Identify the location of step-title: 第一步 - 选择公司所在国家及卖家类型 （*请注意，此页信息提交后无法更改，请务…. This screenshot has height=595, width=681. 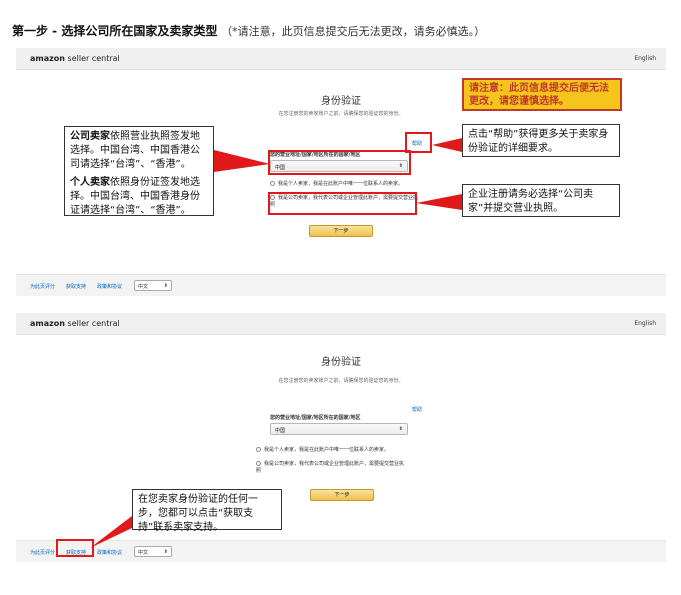
(248, 30).